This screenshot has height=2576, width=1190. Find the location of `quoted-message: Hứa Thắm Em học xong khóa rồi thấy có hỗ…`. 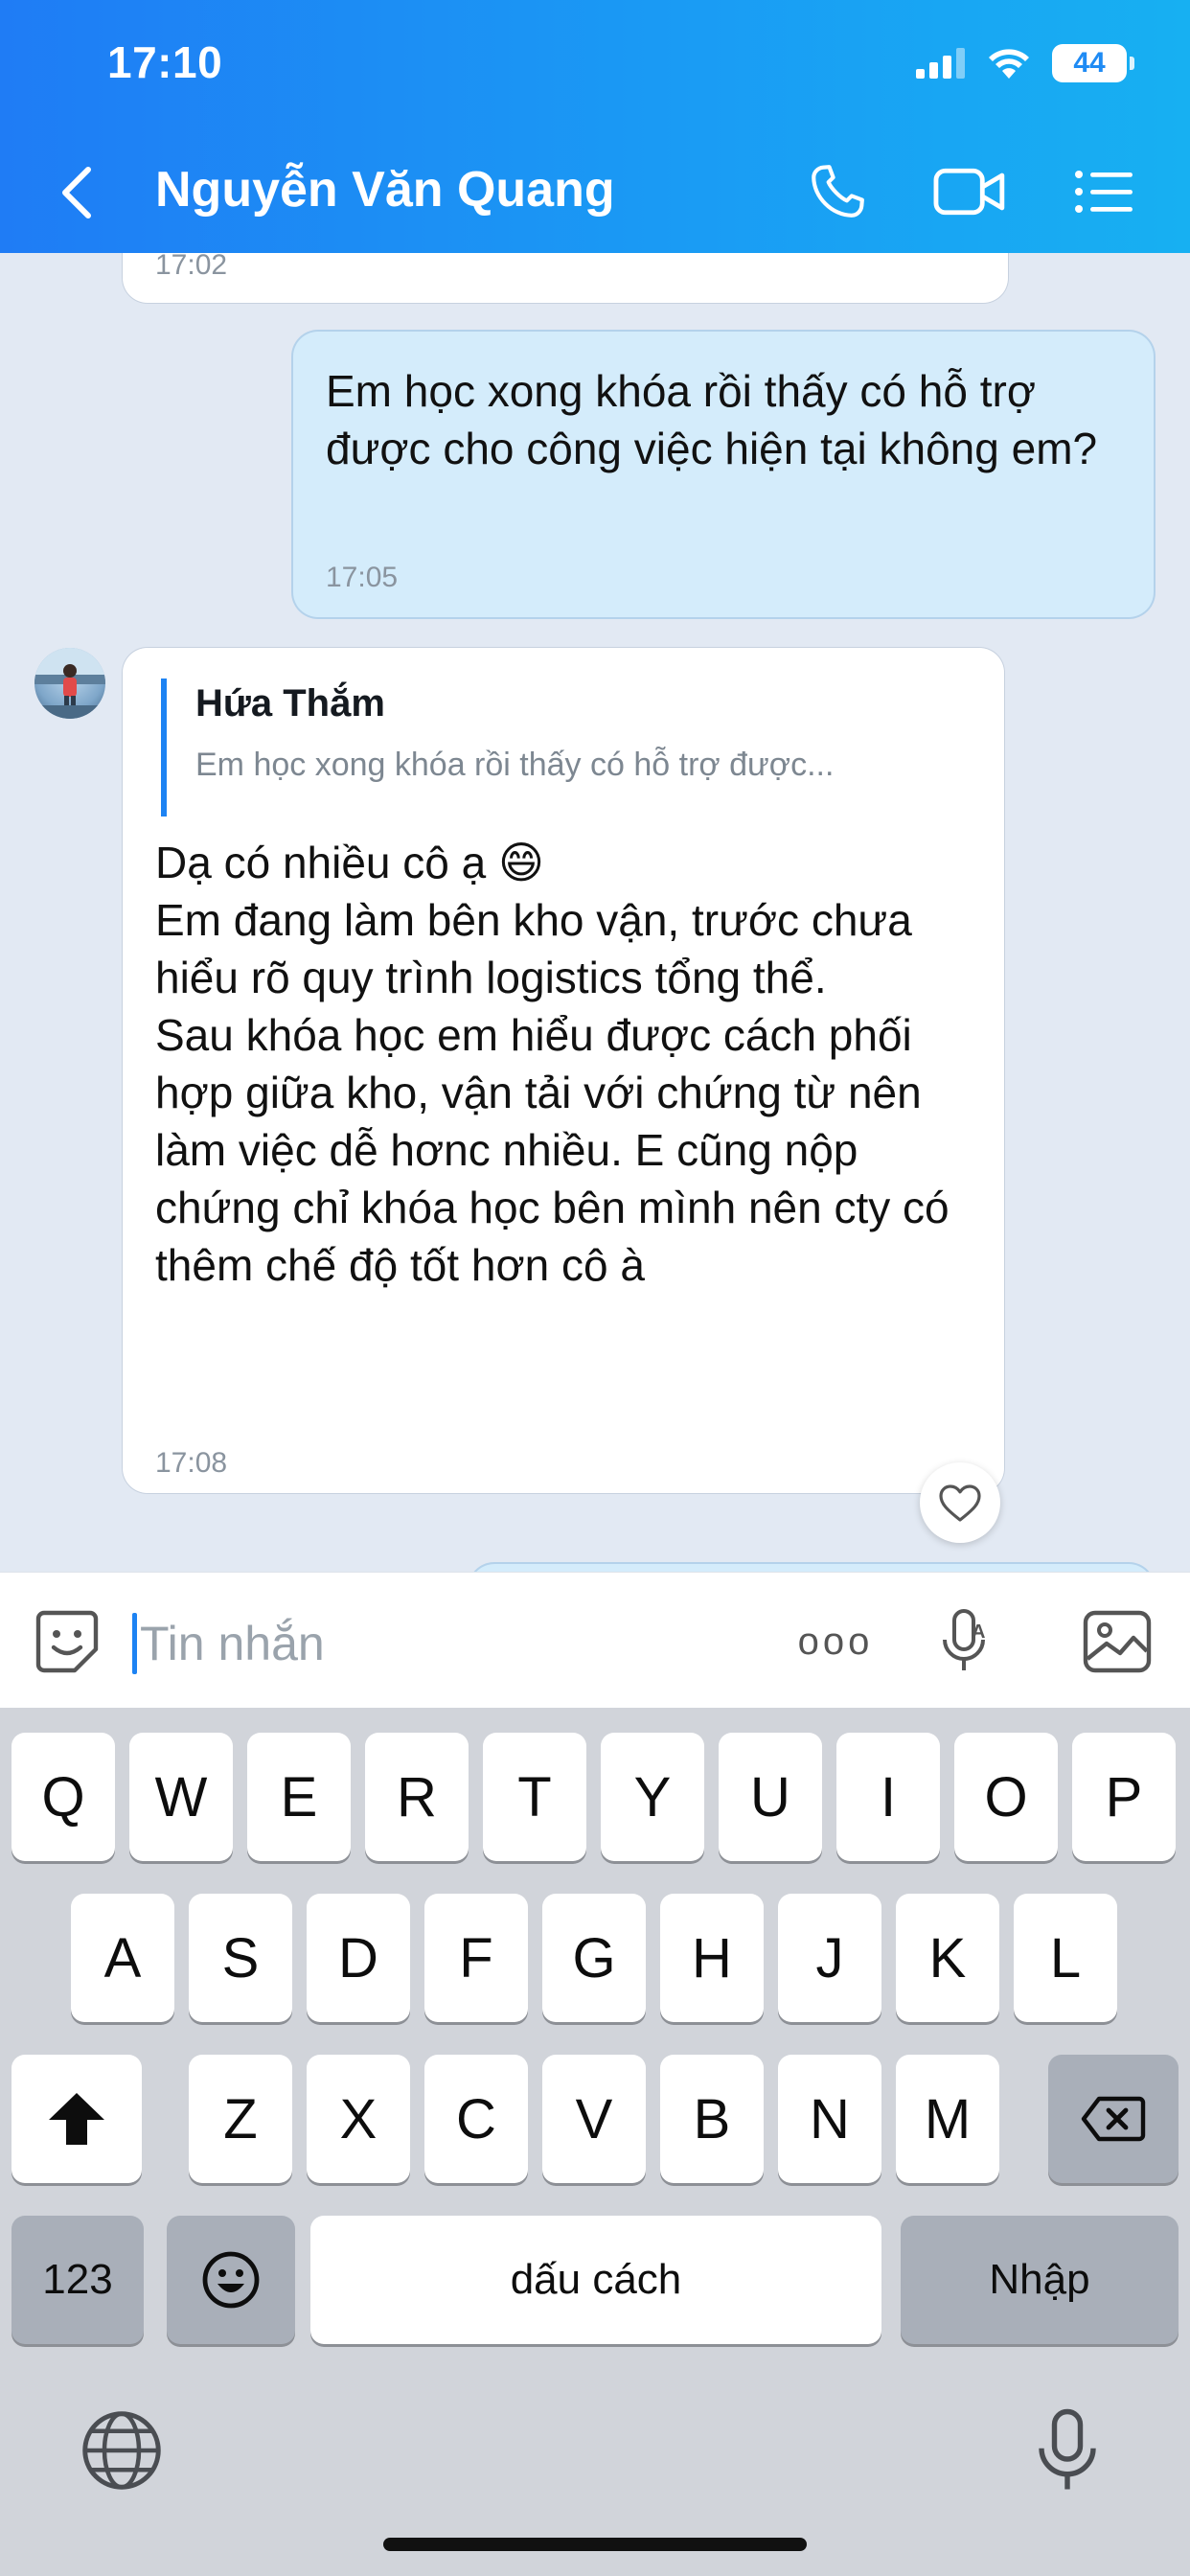

quoted-message: Hứa Thắm Em học xong khóa rồi thấy có hỗ… is located at coordinates (563, 747).